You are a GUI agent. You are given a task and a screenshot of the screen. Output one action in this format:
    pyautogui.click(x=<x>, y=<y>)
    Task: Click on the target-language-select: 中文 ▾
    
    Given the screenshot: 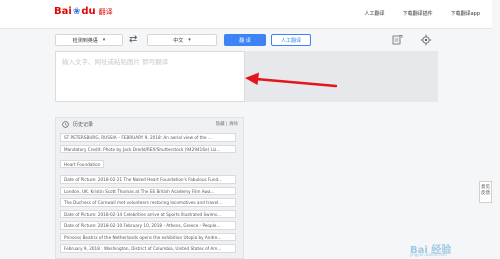 What is the action you would take?
    pyautogui.click(x=182, y=40)
    